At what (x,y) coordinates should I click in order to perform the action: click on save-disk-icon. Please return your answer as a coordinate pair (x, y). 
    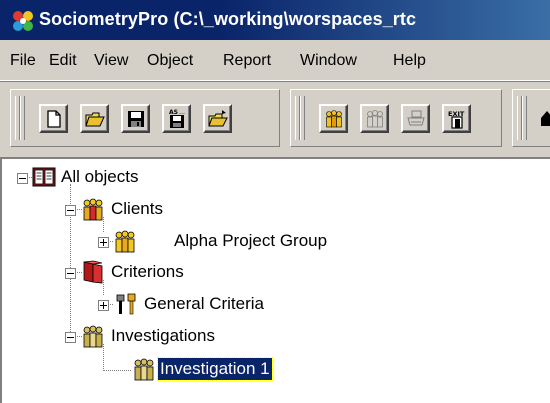
    Looking at the image, I should click on (136, 119).